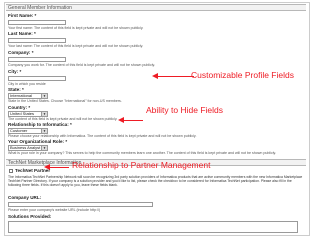 Image resolution: width=320 pixels, height=240 pixels. What do you see at coordinates (141, 165) in the screenshot?
I see `callout-partner: Relationship to Partner Management` at bounding box center [141, 165].